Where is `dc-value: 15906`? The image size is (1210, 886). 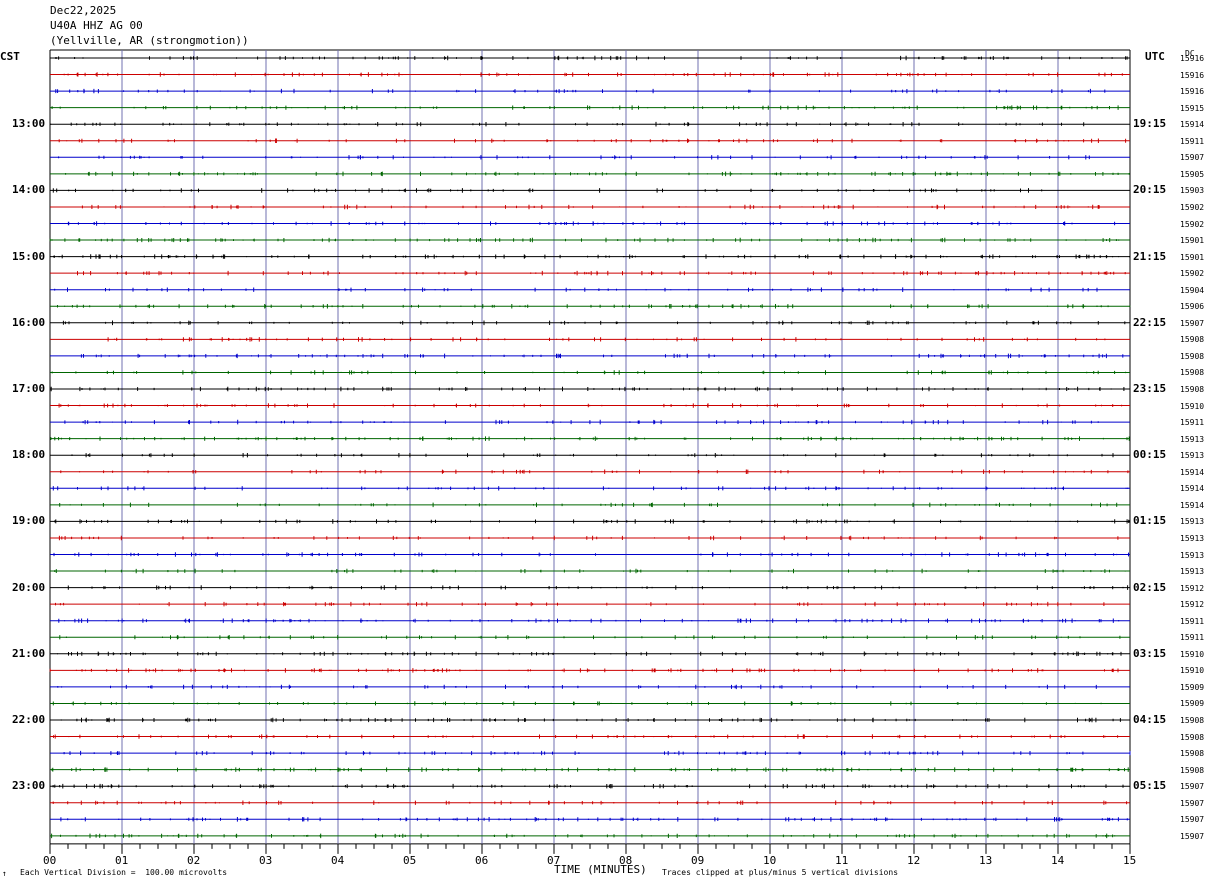 dc-value: 15906 is located at coordinates (1192, 307).